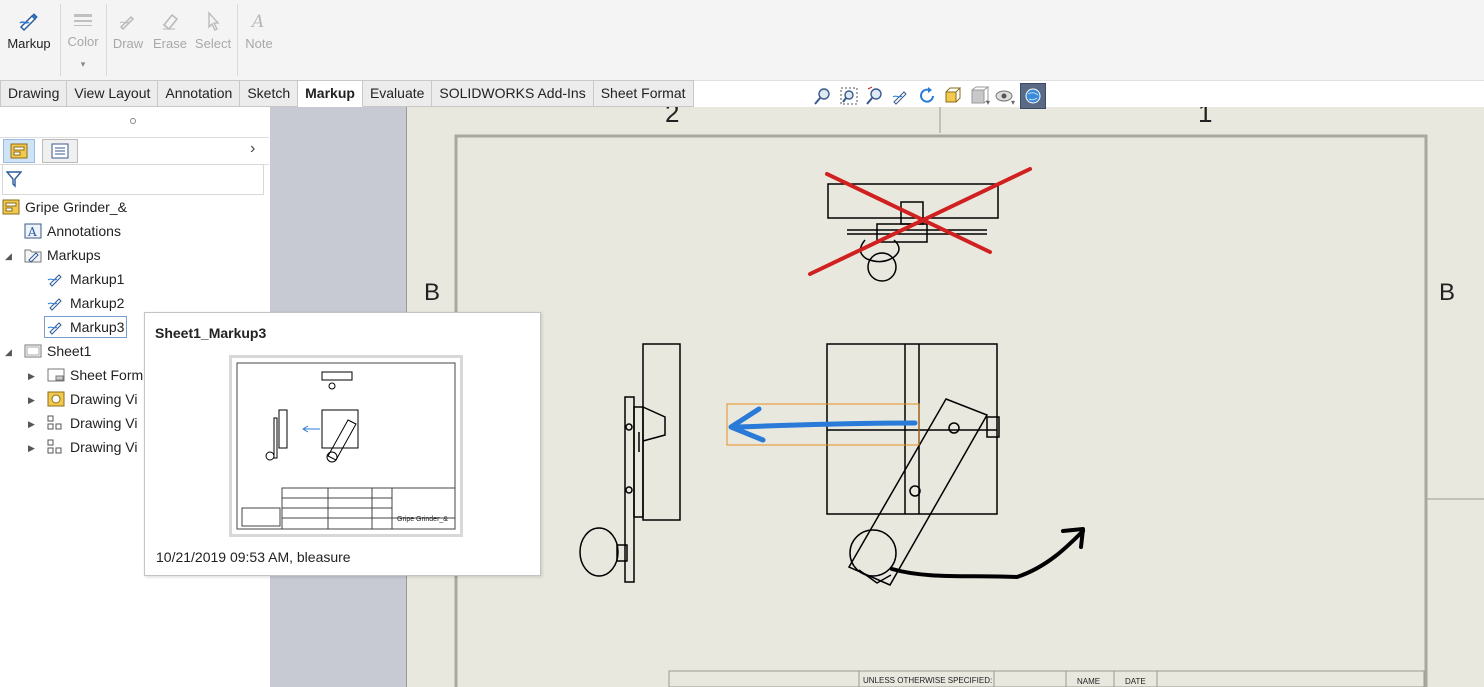 Image resolution: width=1484 pixels, height=687 pixels. I want to click on expand-sheet1-icon: ◢, so click(8, 352).